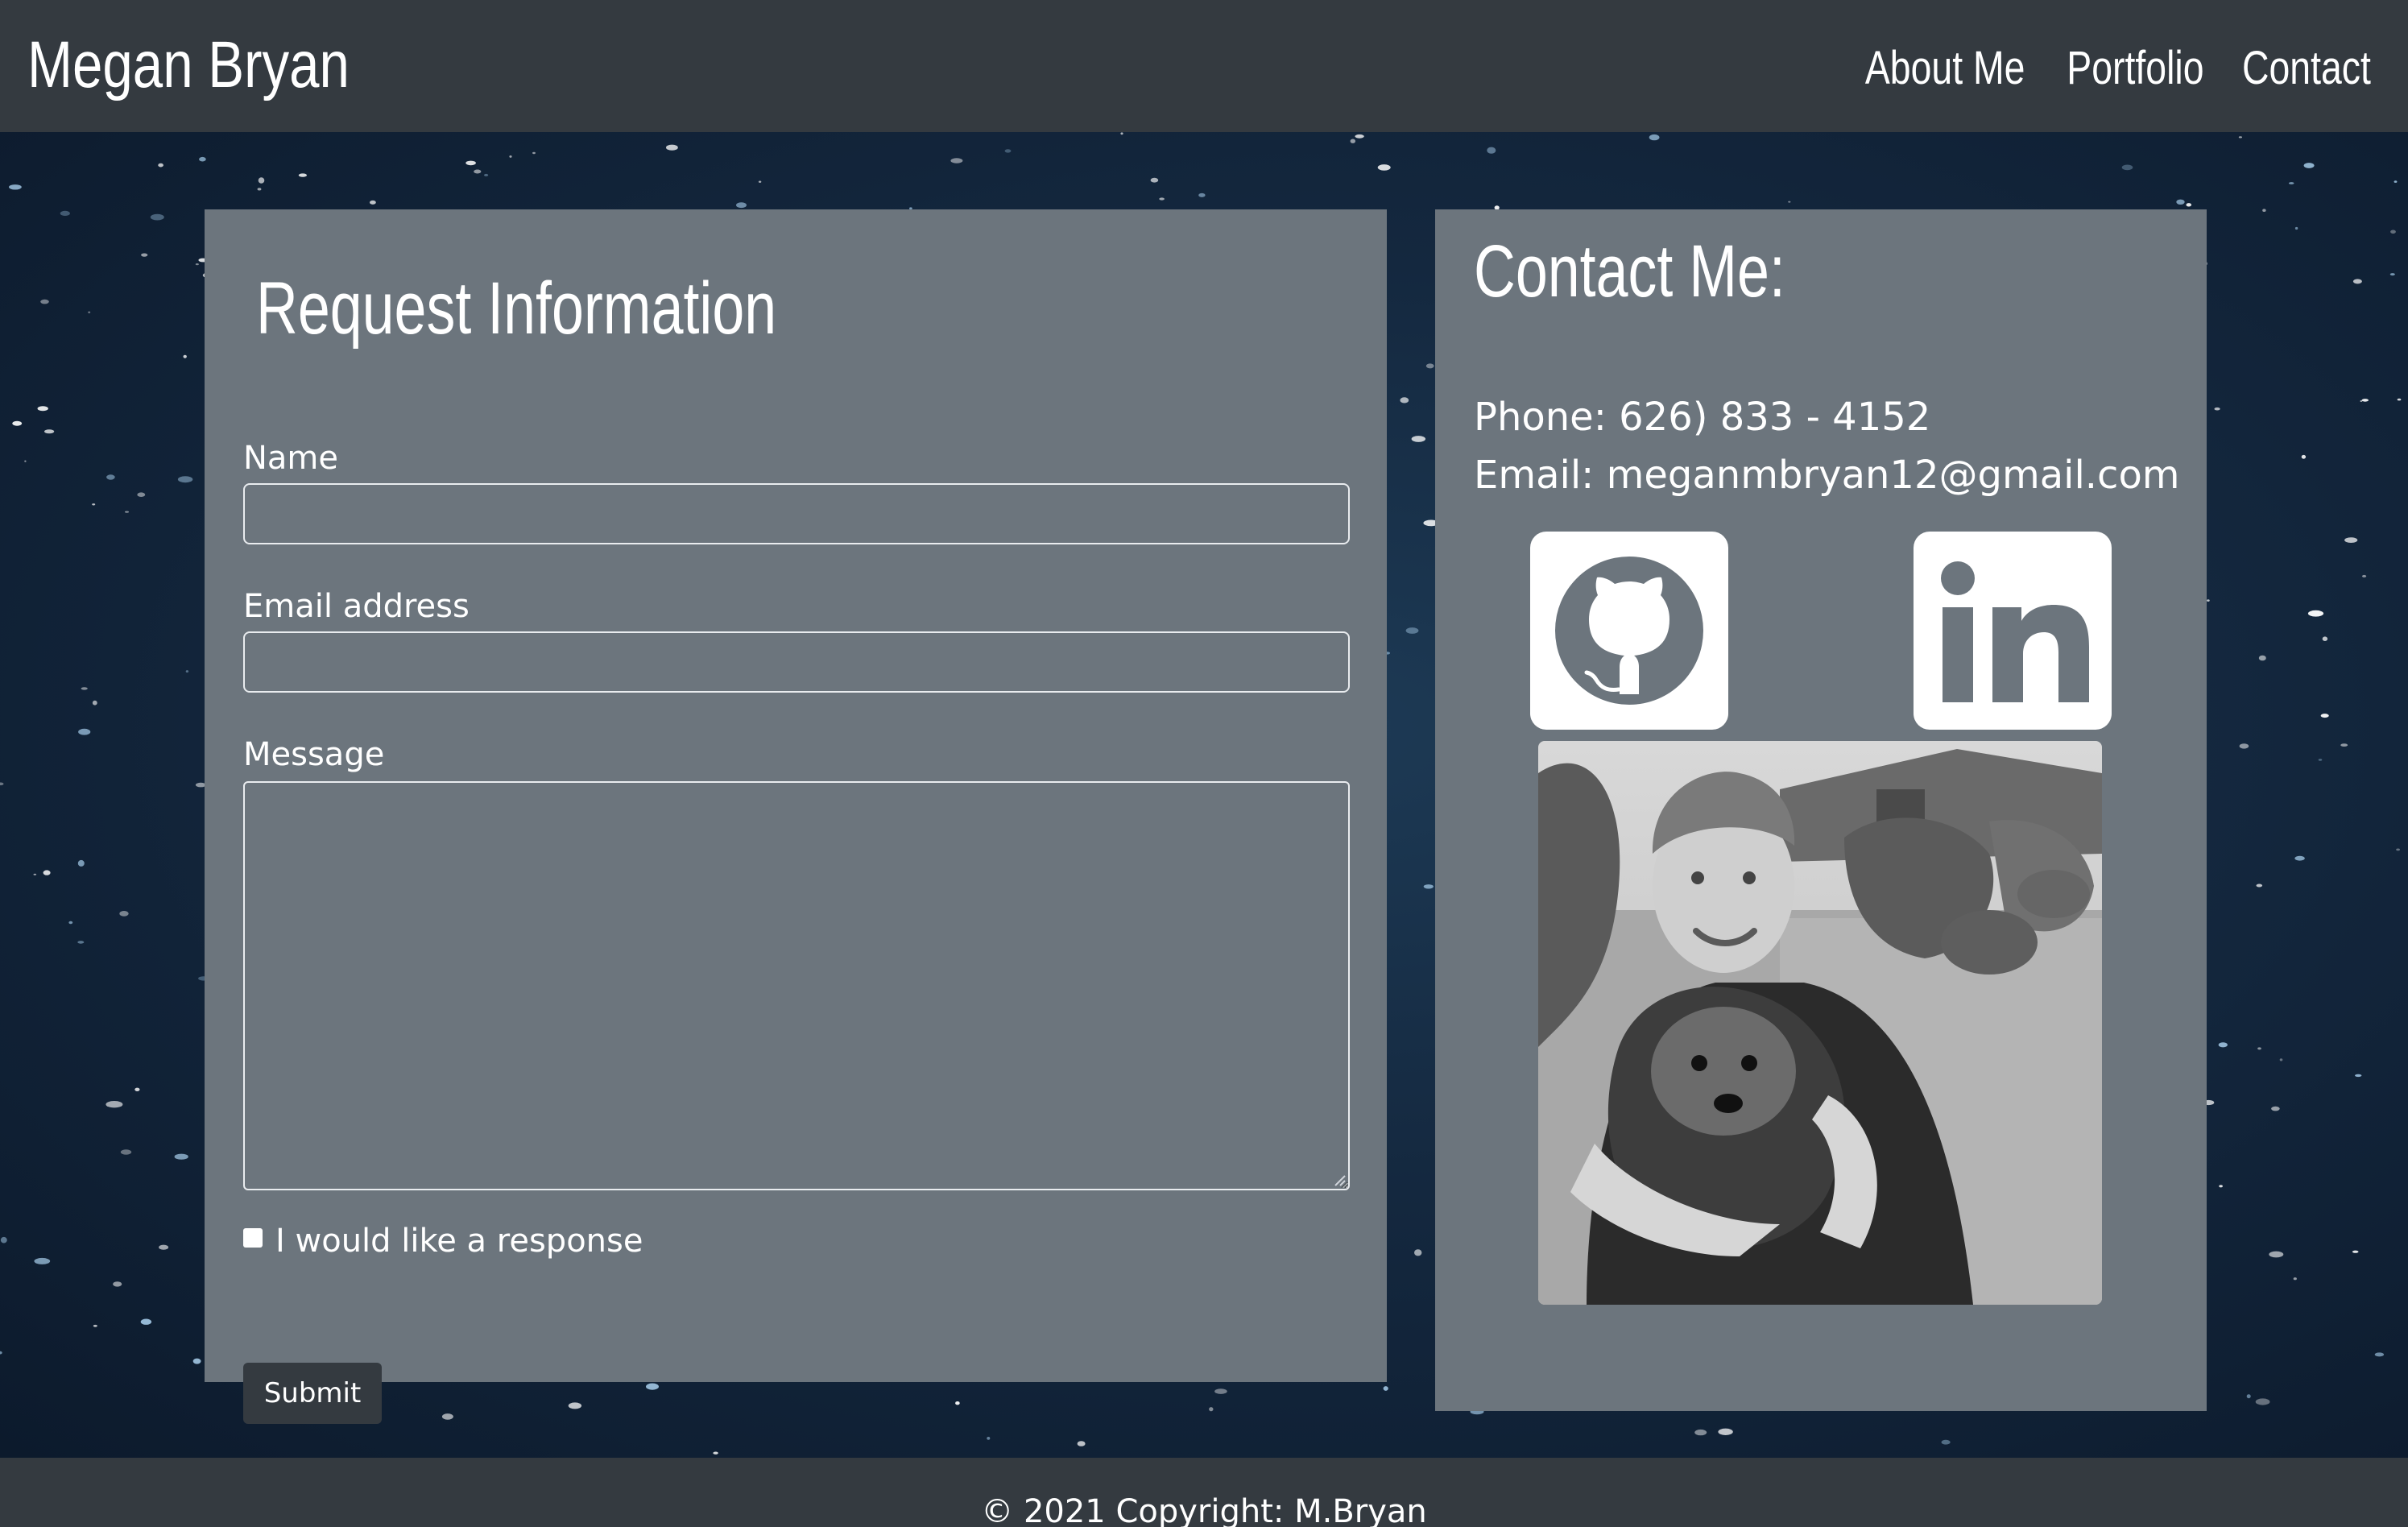 The height and width of the screenshot is (1527, 2408). I want to click on linkedin-link, so click(2013, 631).